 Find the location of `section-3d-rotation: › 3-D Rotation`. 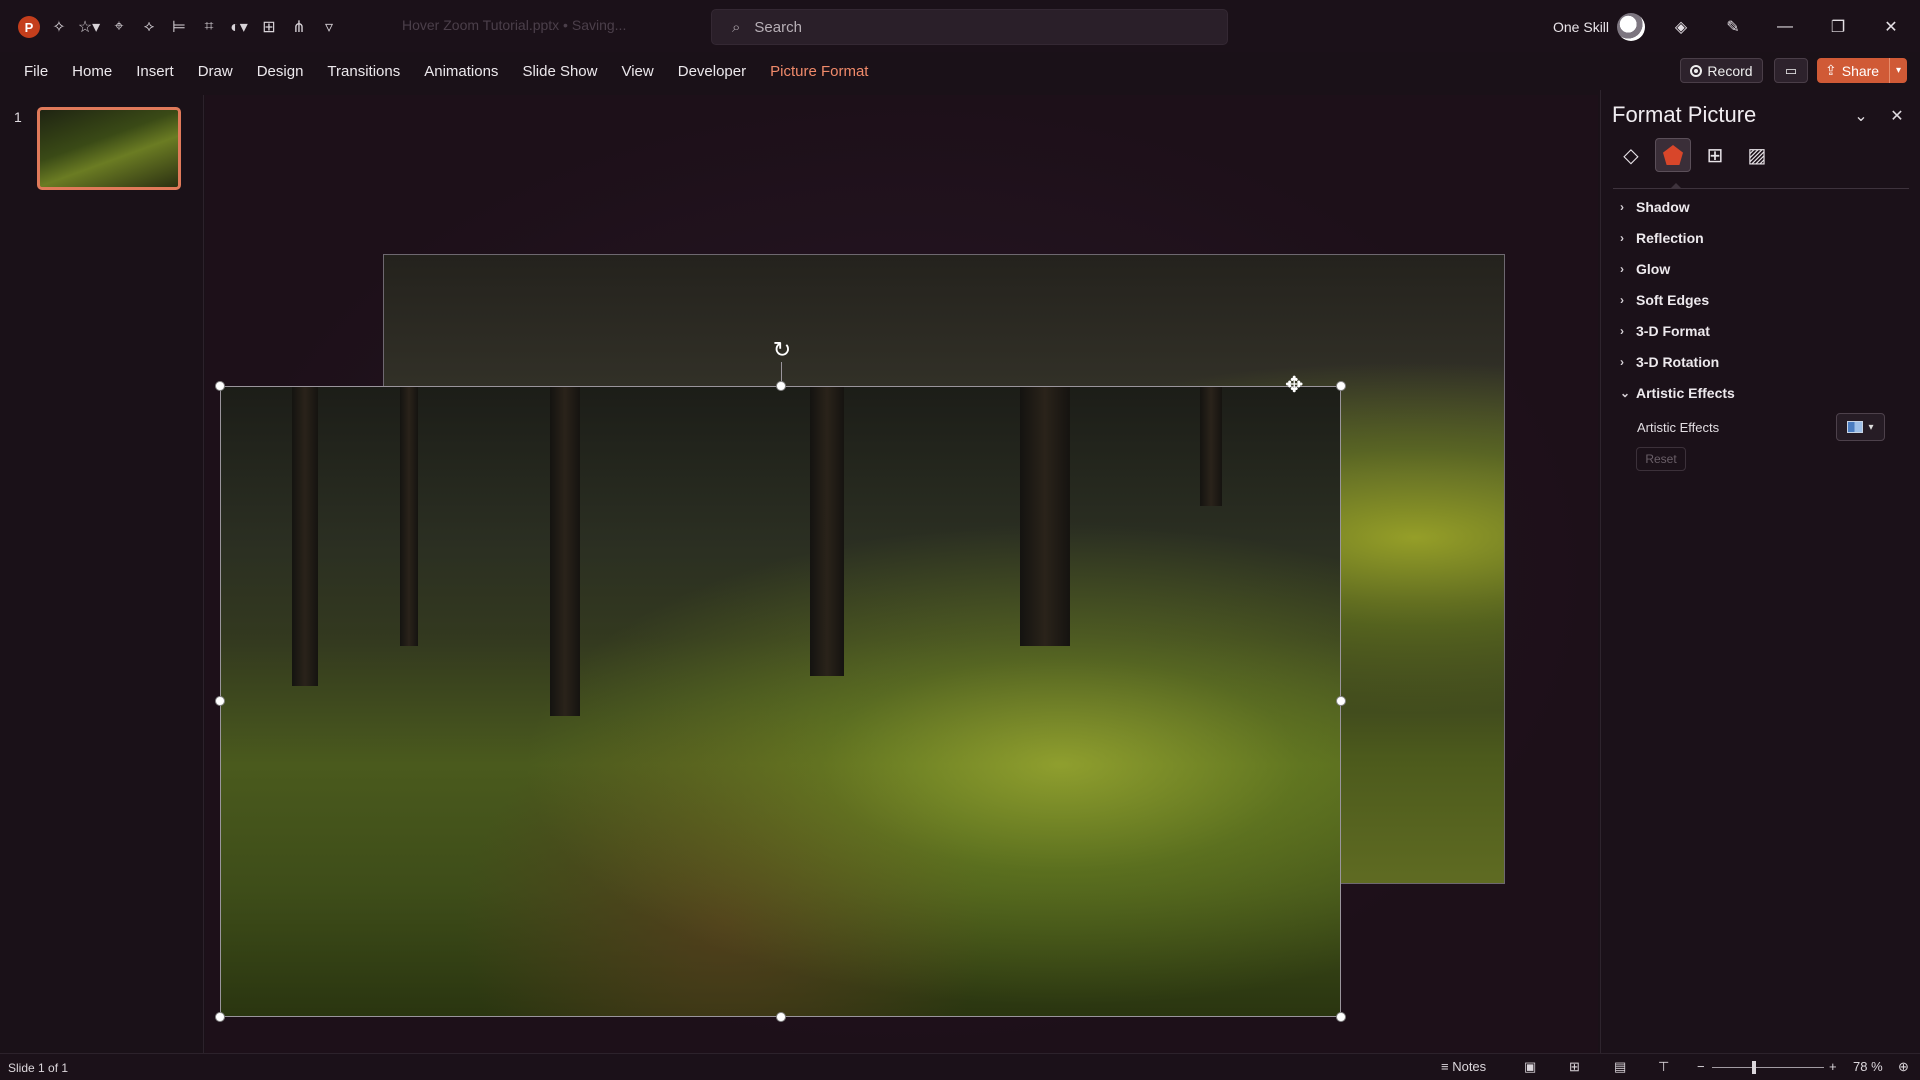

section-3d-rotation: › 3-D Rotation is located at coordinates (1669, 362).